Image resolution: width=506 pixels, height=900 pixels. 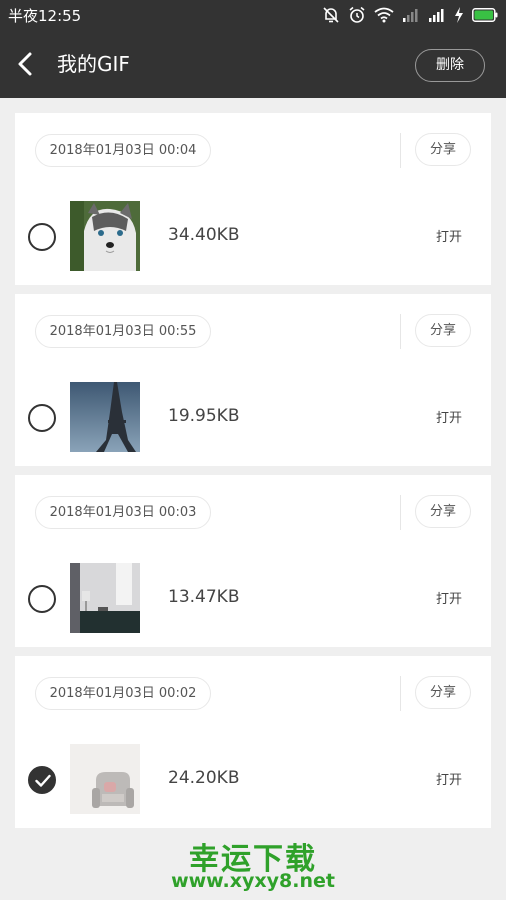 I want to click on checkmark-icon, so click(x=43, y=780).